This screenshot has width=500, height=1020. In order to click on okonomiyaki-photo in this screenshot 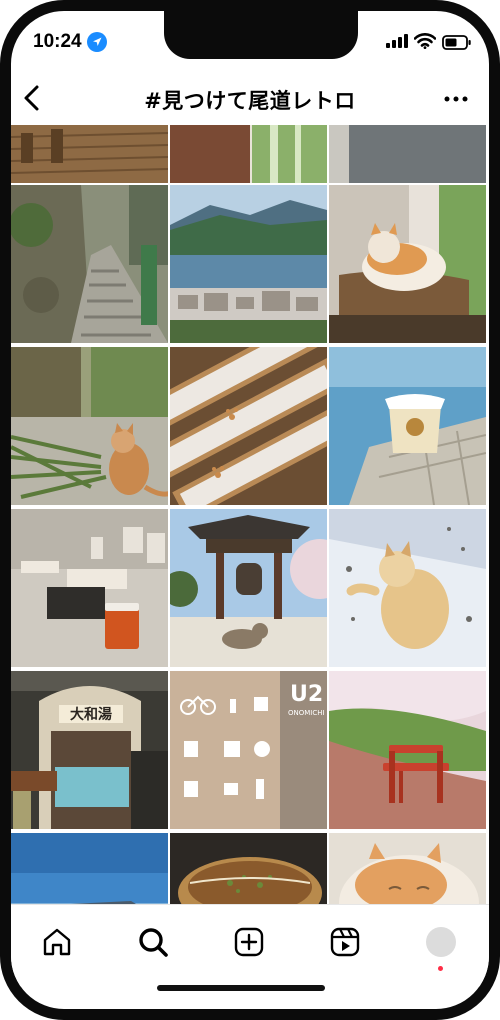, I will do `click(248, 871)`.